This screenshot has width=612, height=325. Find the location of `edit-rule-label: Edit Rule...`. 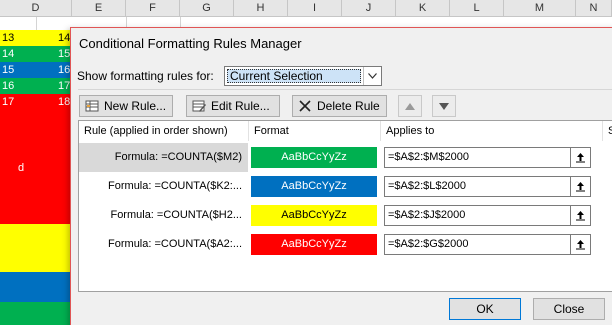

edit-rule-label: Edit Rule... is located at coordinates (240, 106).